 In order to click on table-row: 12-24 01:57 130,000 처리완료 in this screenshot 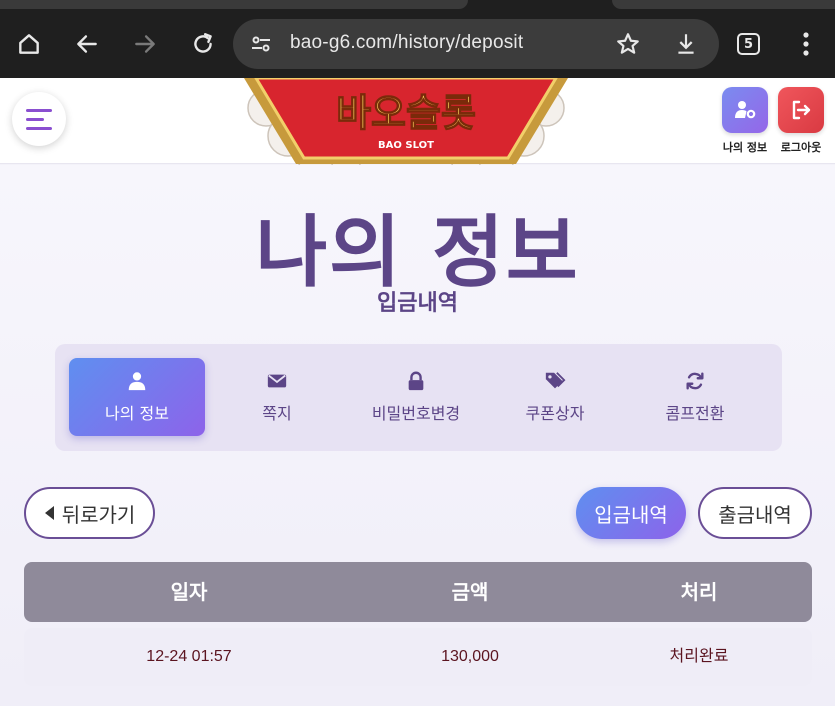, I will do `click(418, 657)`.